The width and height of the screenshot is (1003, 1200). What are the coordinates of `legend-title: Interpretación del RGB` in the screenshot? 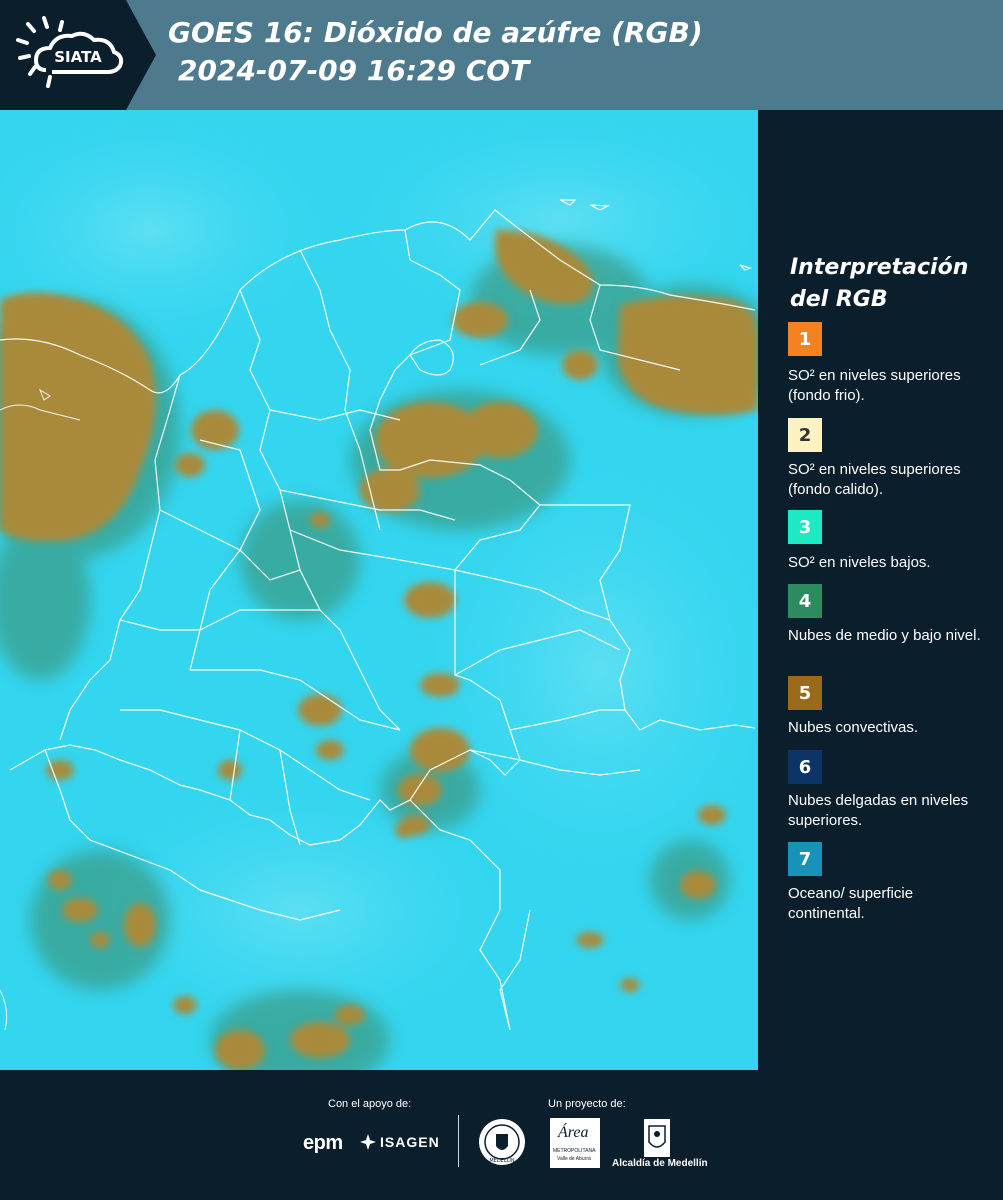 It's located at (879, 283).